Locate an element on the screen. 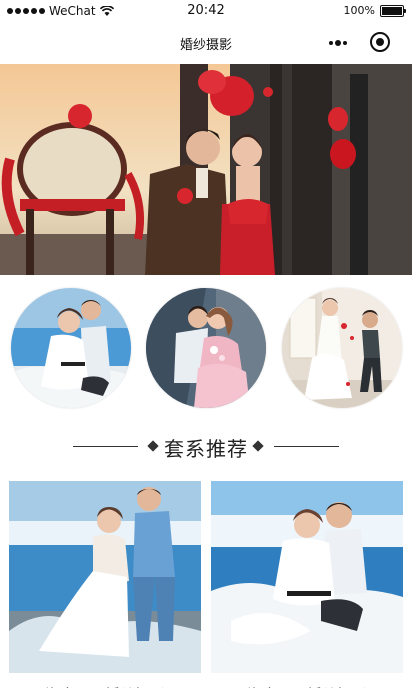 This screenshot has height=688, width=412. nav-bar: 婚纱摄影 is located at coordinates (206, 43).